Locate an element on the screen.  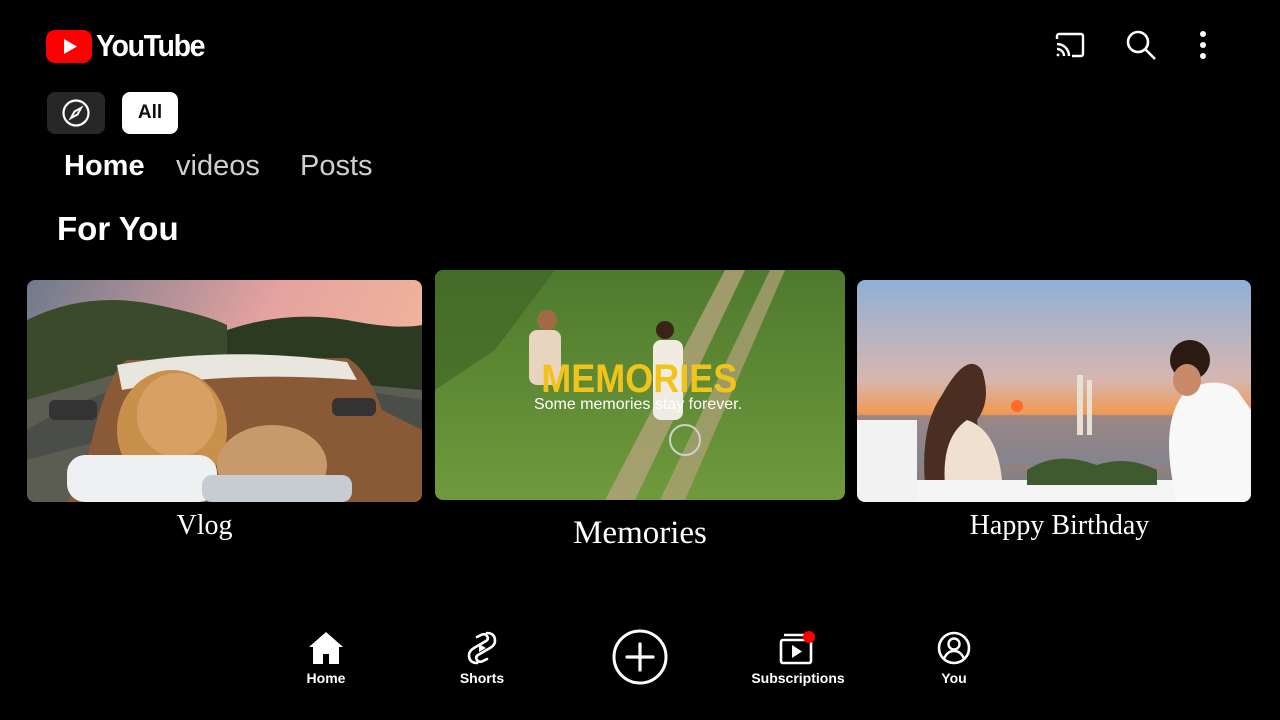
account-icon is located at coordinates (954, 648).